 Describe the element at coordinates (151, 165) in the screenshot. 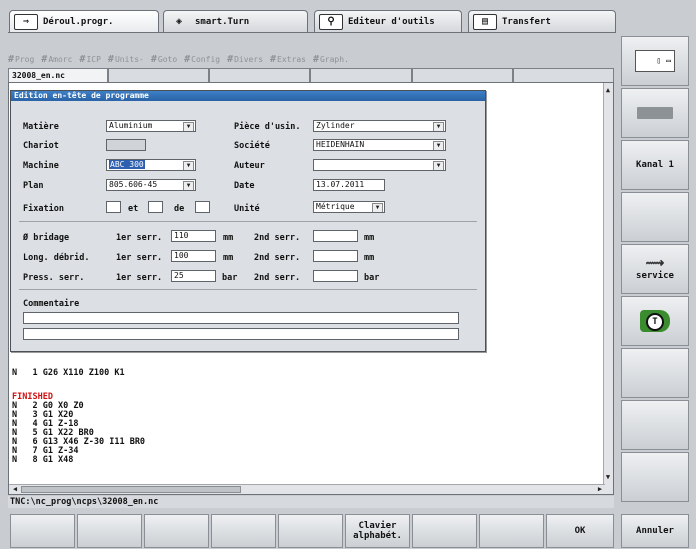

I see `machine-select: ABC 300 ▼` at that location.